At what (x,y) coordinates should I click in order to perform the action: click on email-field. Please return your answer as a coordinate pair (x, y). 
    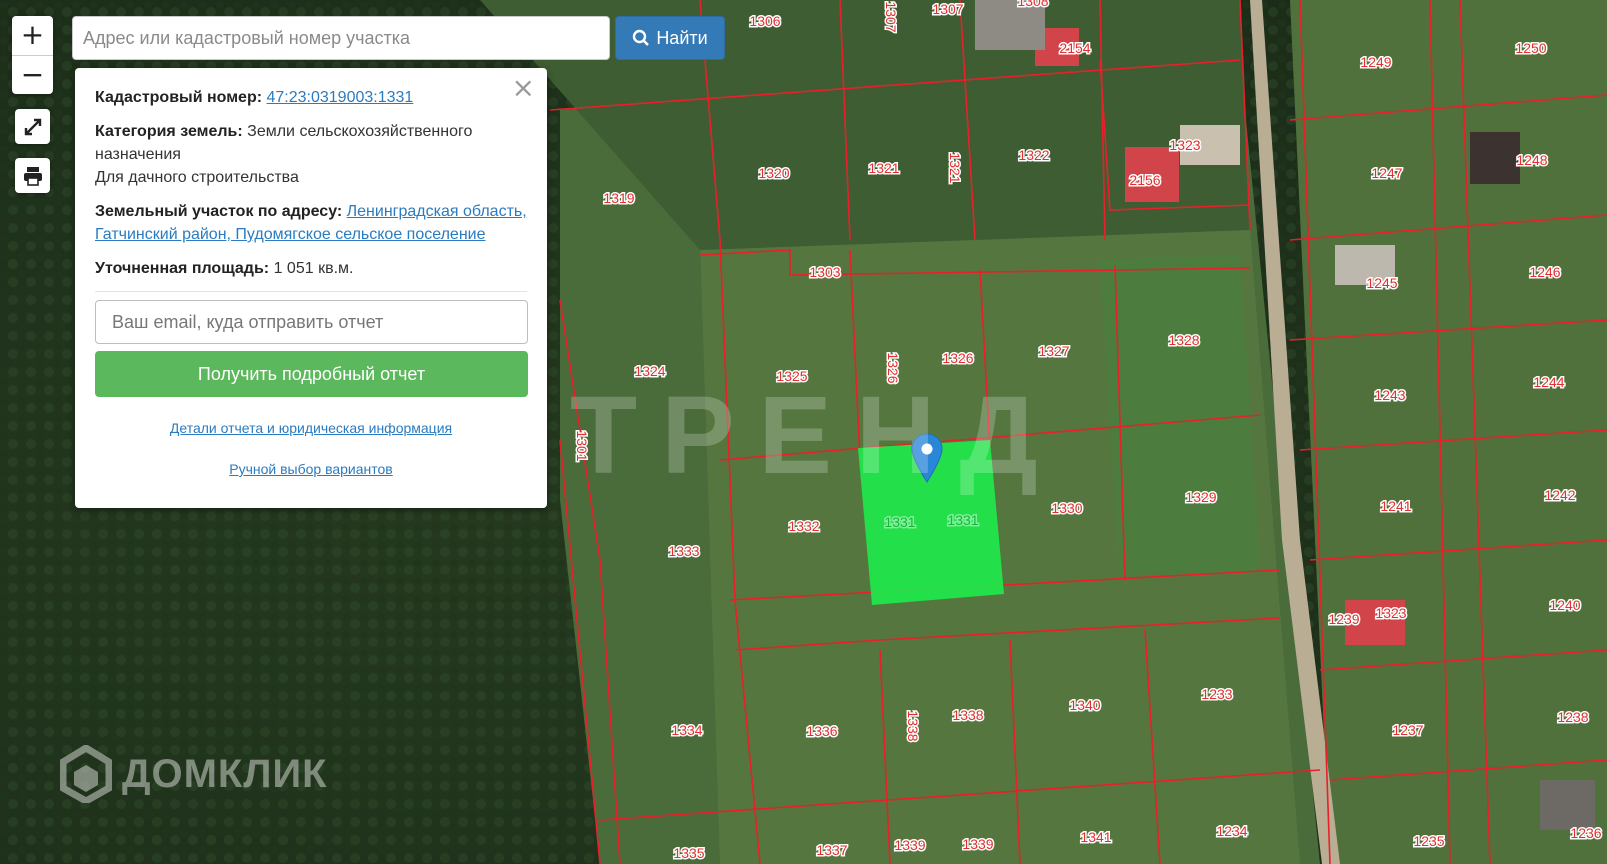
    Looking at the image, I should click on (311, 322).